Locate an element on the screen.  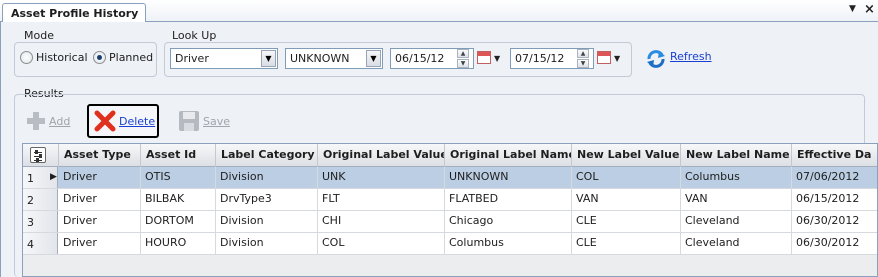
current-row-arrow-icon: ▶ is located at coordinates (53, 177).